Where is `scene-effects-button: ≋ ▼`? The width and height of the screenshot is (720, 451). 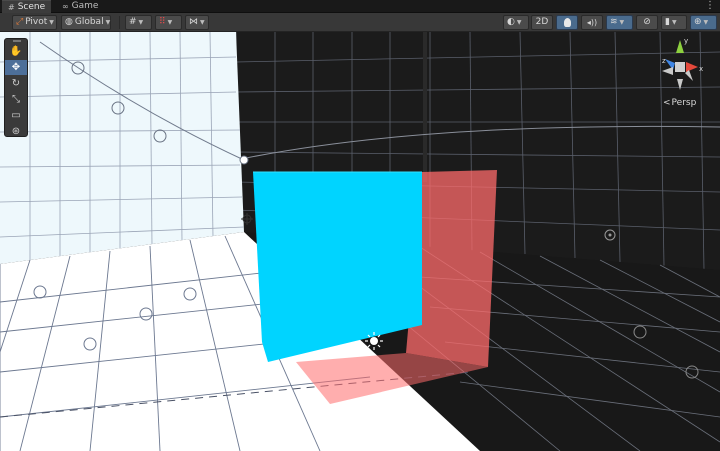
scene-effects-button: ≋ ▼ is located at coordinates (619, 22).